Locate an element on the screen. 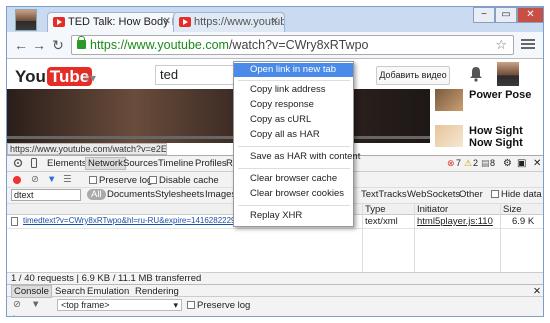  notifications-bell-icon is located at coordinates (476, 74).